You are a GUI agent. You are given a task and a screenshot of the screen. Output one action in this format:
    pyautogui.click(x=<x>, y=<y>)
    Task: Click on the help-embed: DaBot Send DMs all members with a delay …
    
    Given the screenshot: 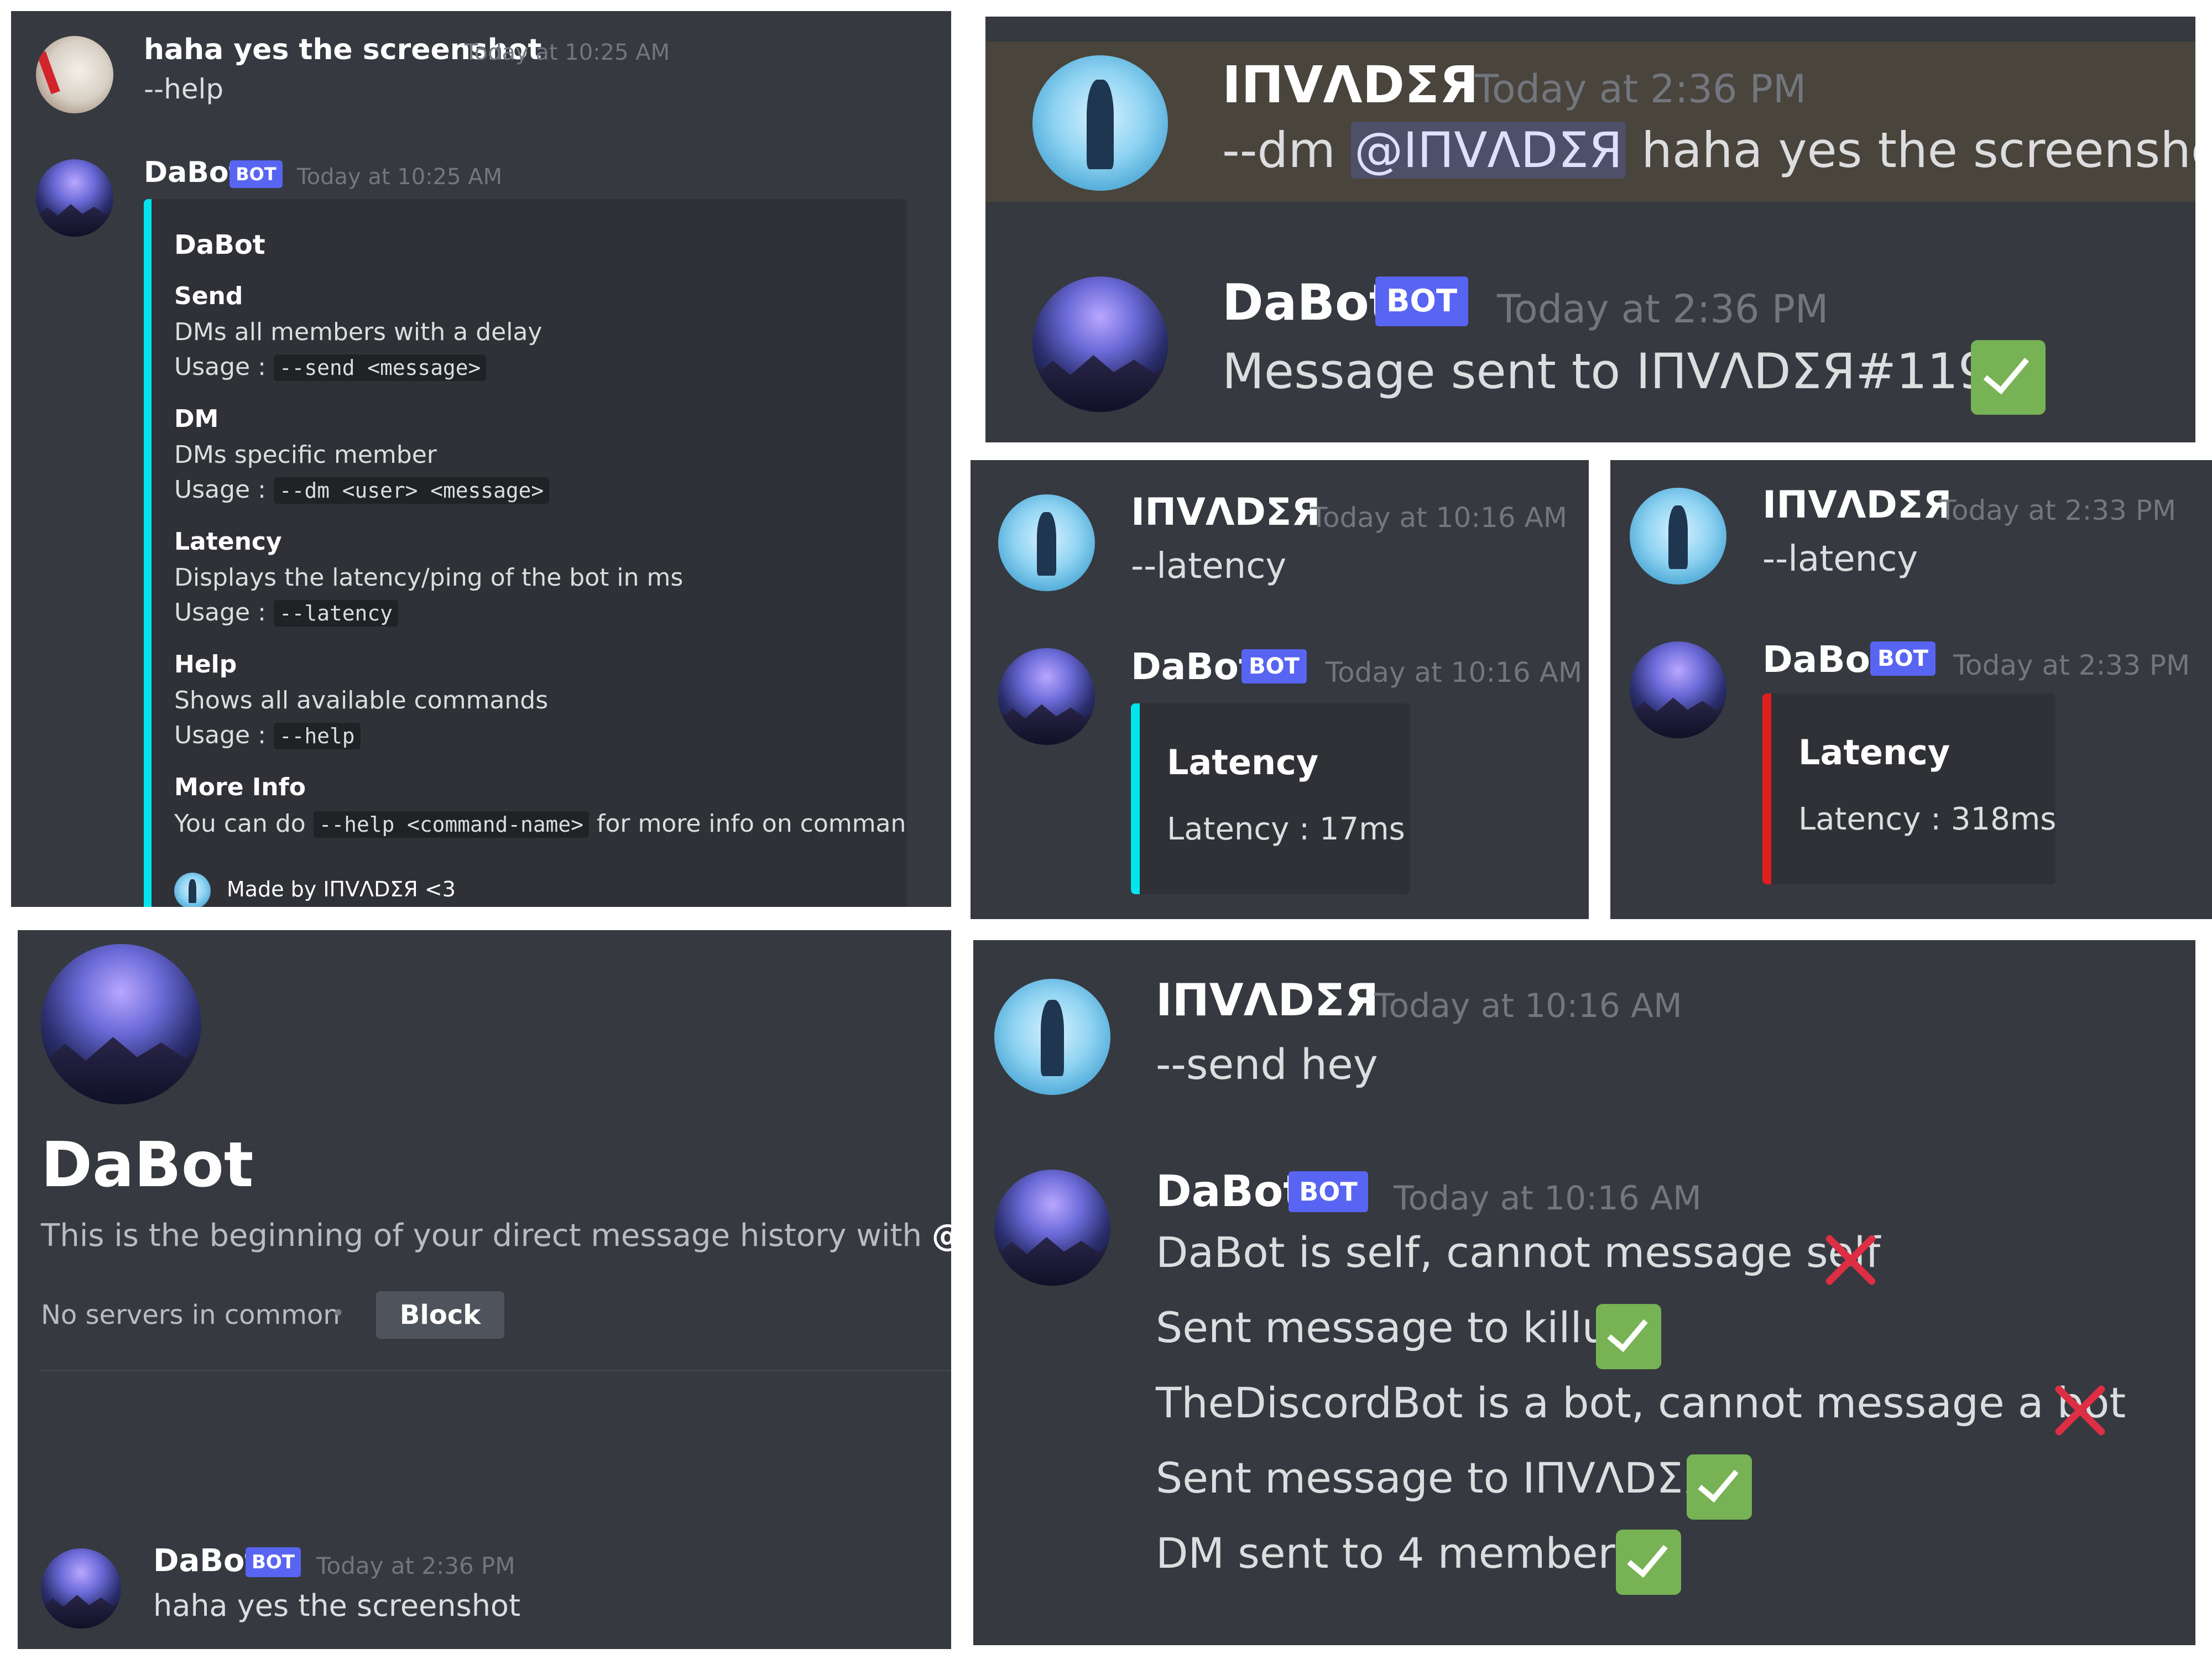 What is the action you would take?
    pyautogui.click(x=526, y=553)
    